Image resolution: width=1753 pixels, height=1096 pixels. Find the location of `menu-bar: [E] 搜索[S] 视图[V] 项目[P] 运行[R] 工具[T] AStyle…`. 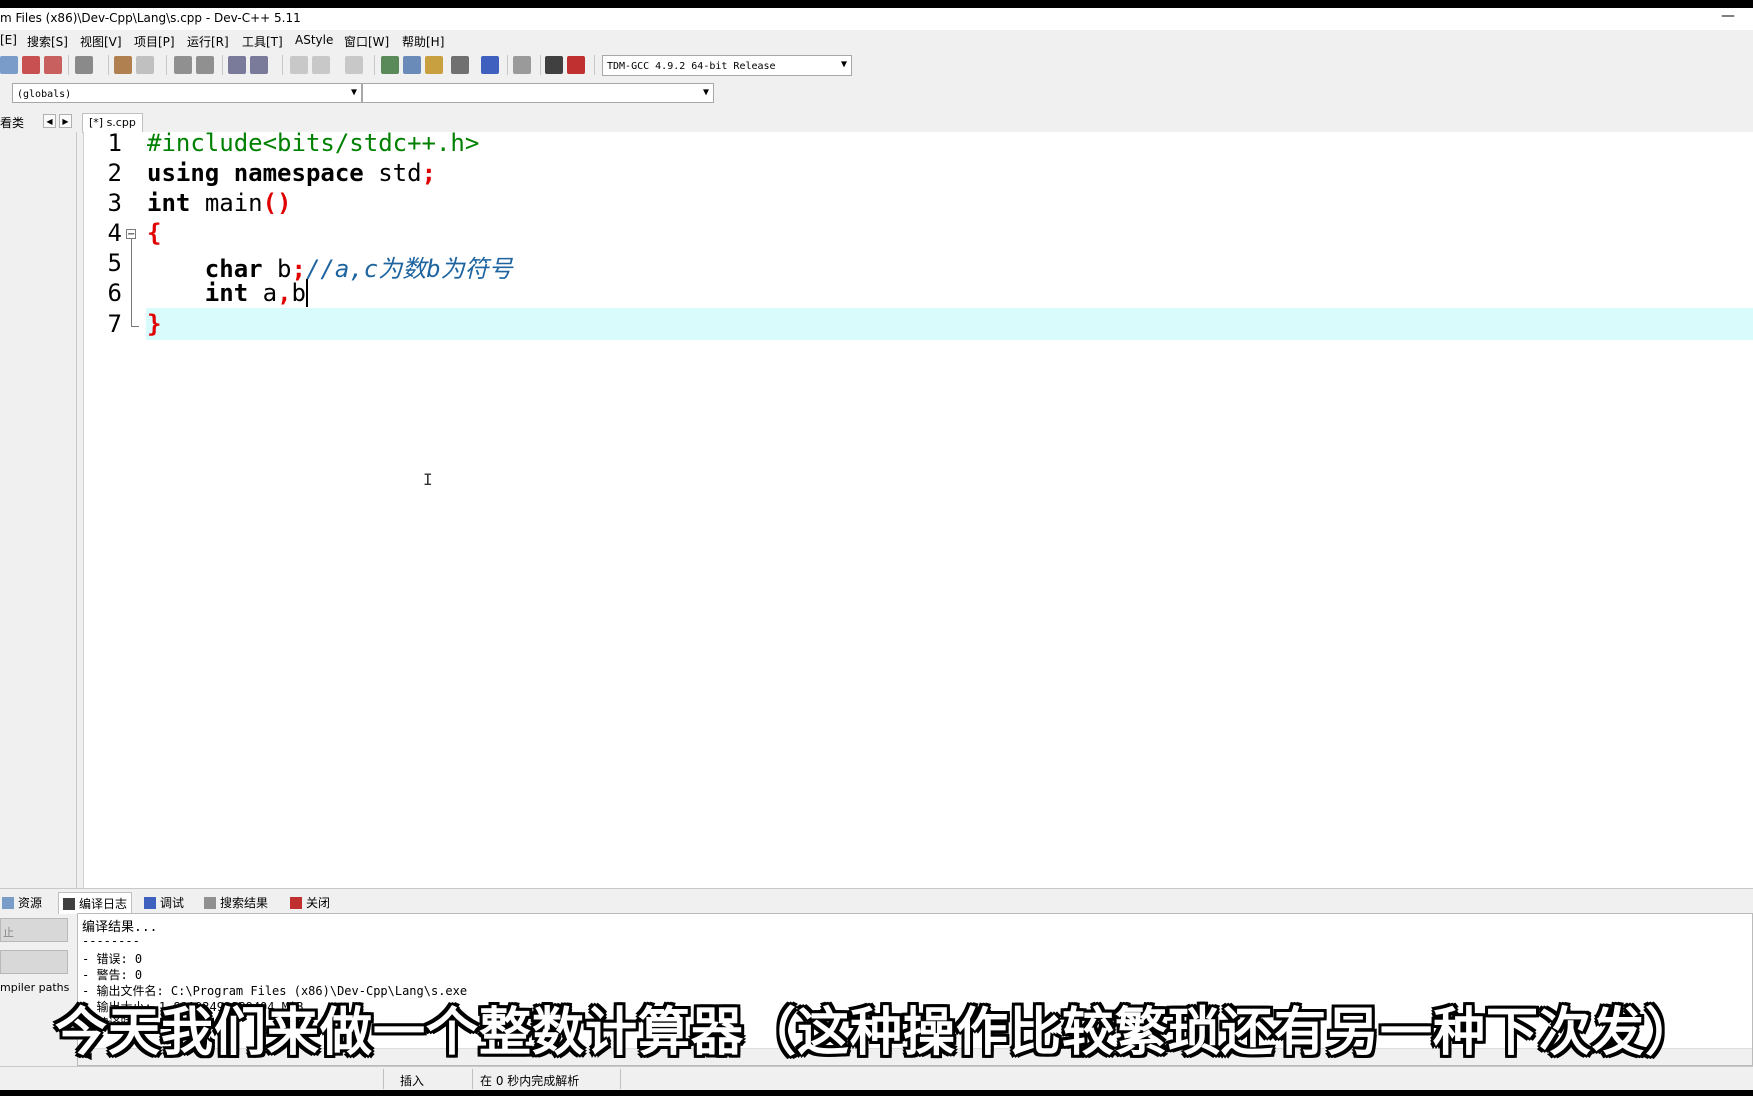

menu-bar: [E] 搜索[S] 视图[V] 项目[P] 运行[R] 工具[T] AStyle… is located at coordinates (876, 40).